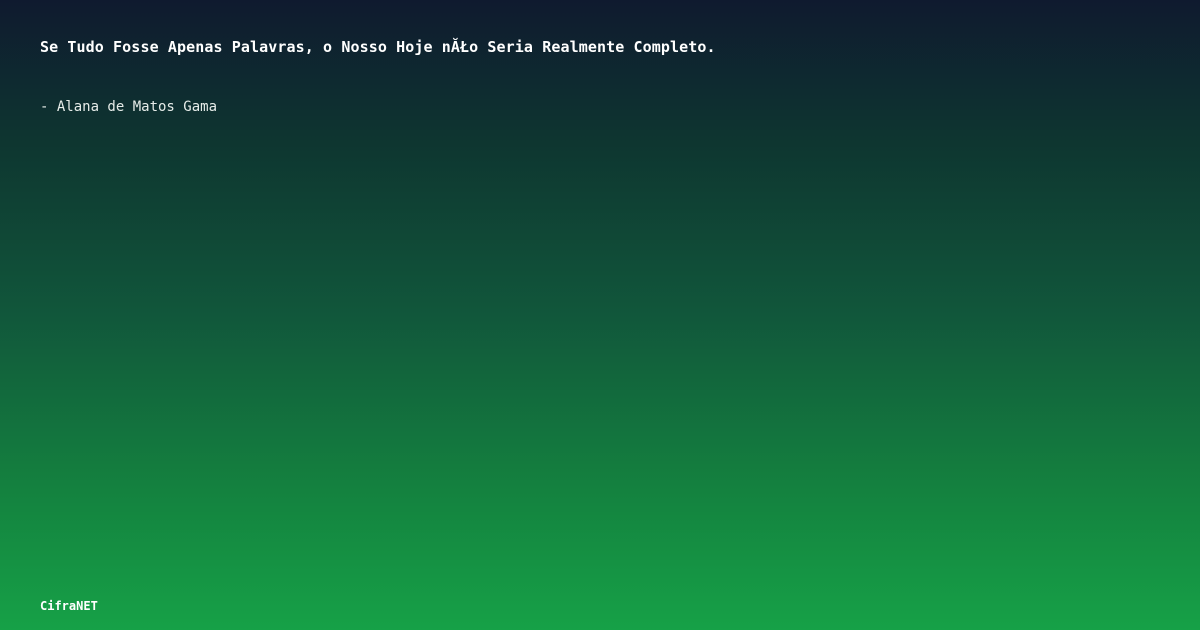  What do you see at coordinates (129, 107) in the screenshot?
I see `quote-author: - Alana de Matos Gama` at bounding box center [129, 107].